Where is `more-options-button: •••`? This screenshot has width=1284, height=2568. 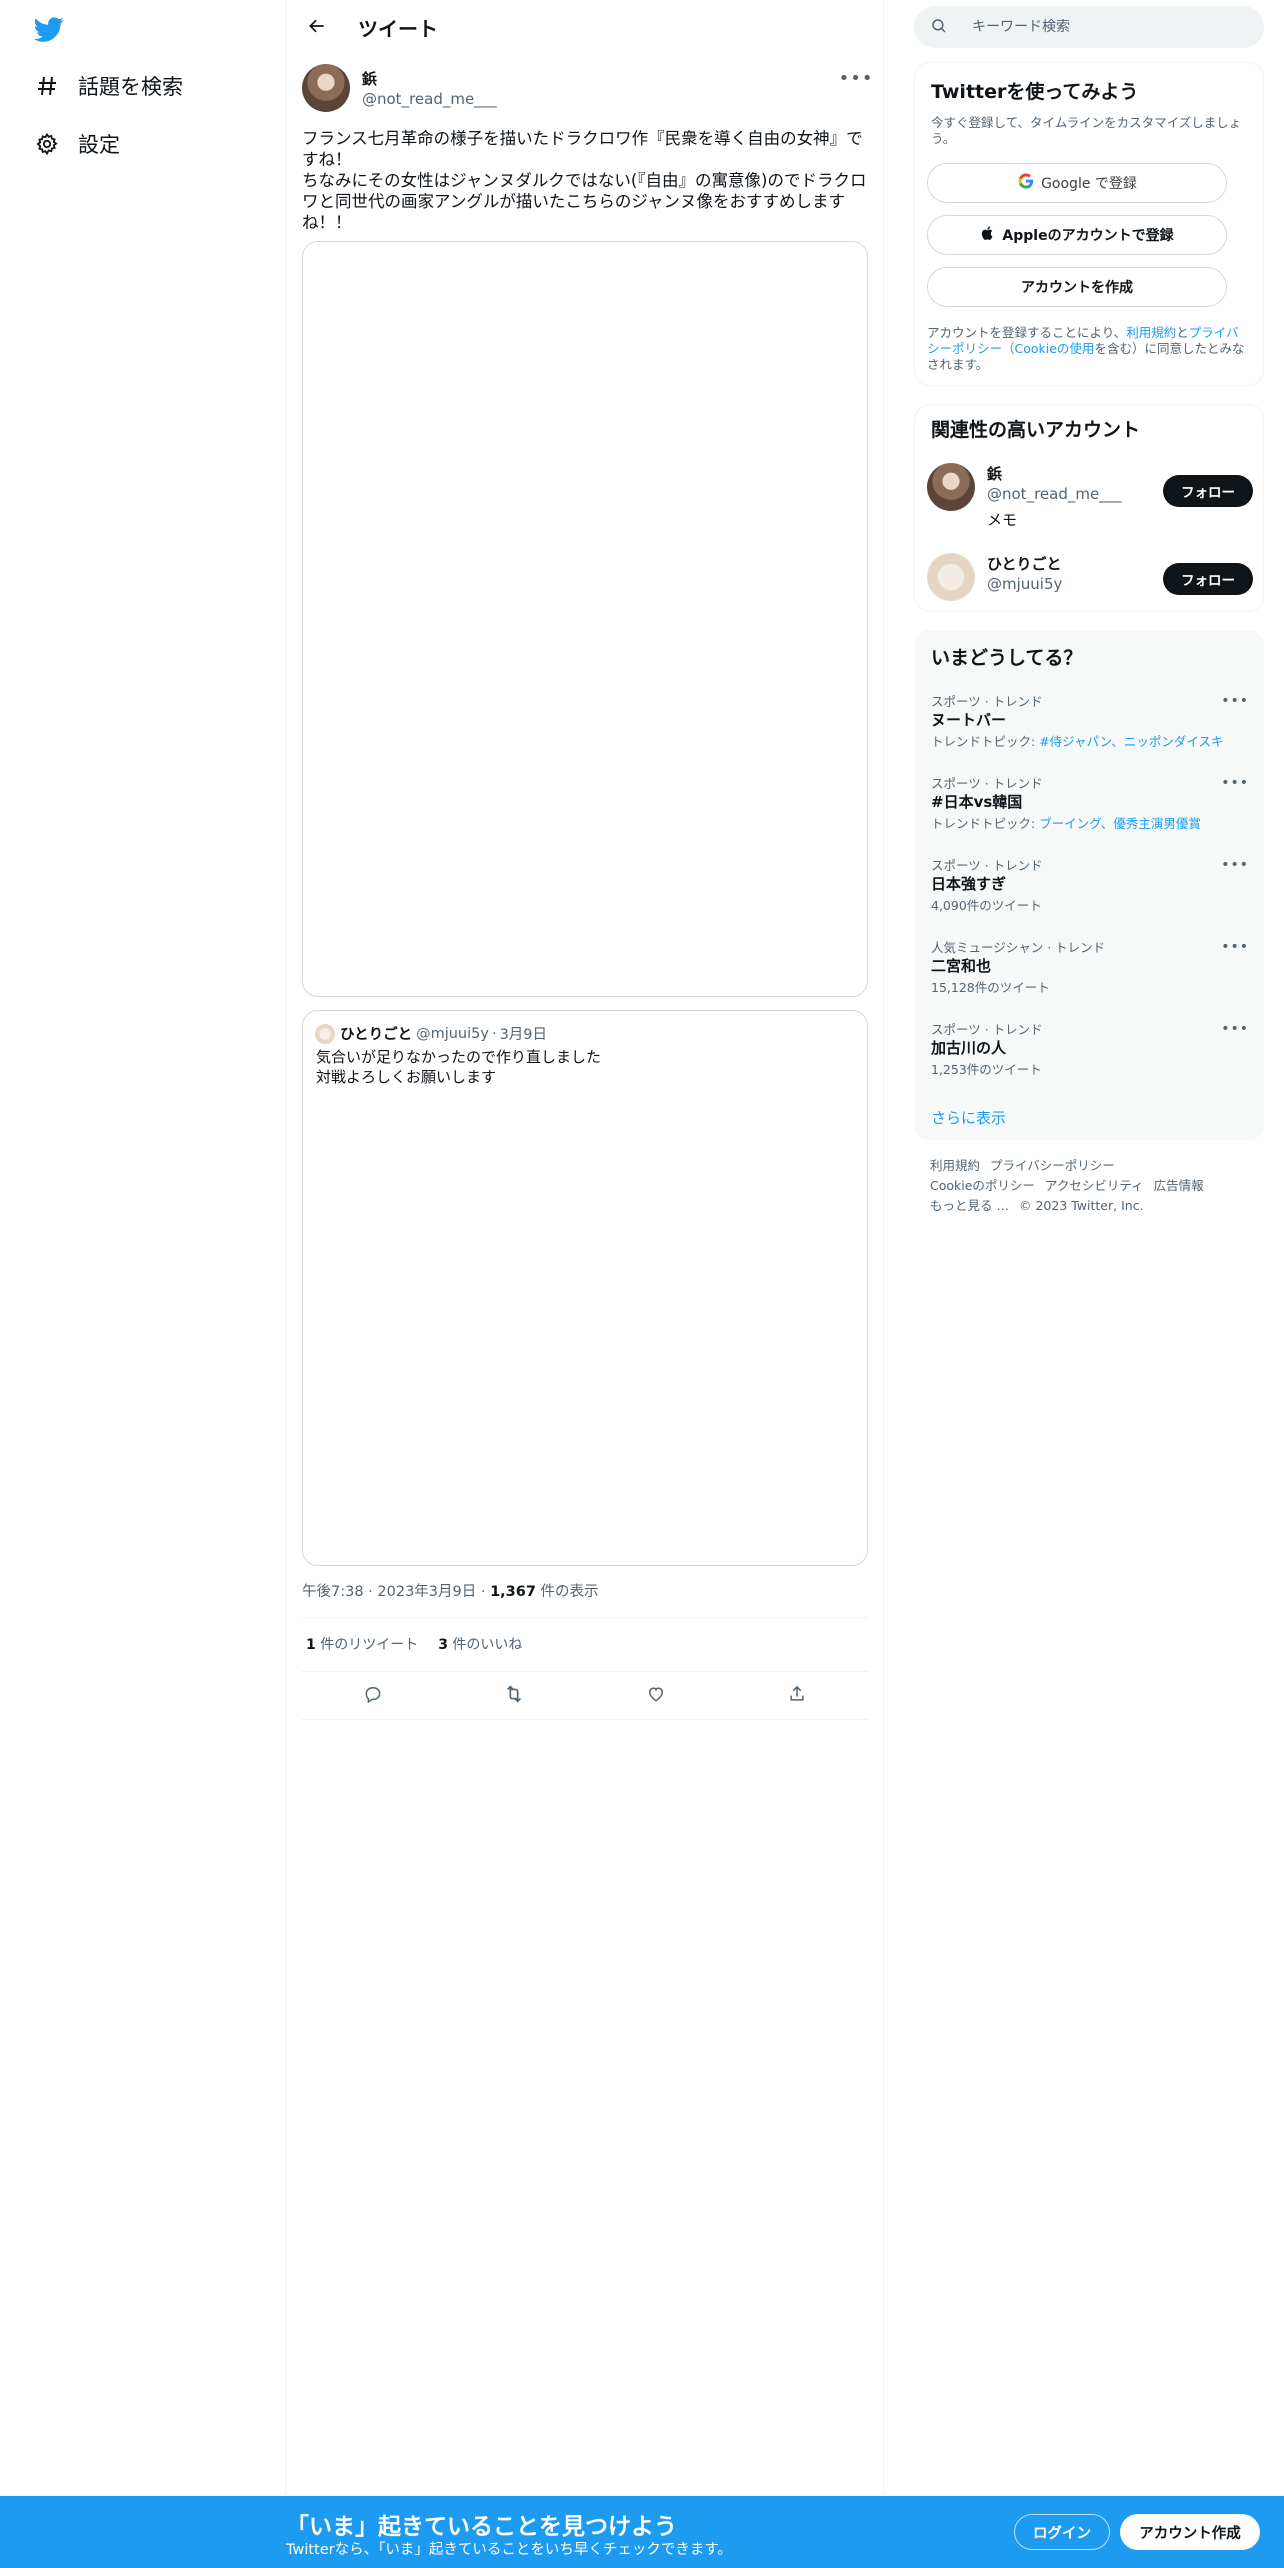
more-options-button: ••• is located at coordinates (856, 78).